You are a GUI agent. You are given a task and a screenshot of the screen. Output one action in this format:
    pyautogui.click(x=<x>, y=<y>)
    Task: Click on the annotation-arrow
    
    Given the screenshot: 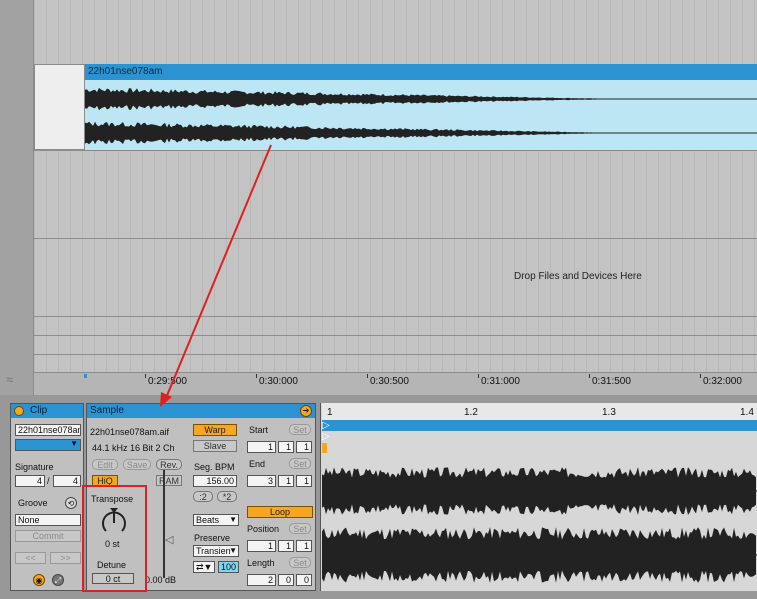 What is the action you would take?
    pyautogui.click(x=216, y=275)
    